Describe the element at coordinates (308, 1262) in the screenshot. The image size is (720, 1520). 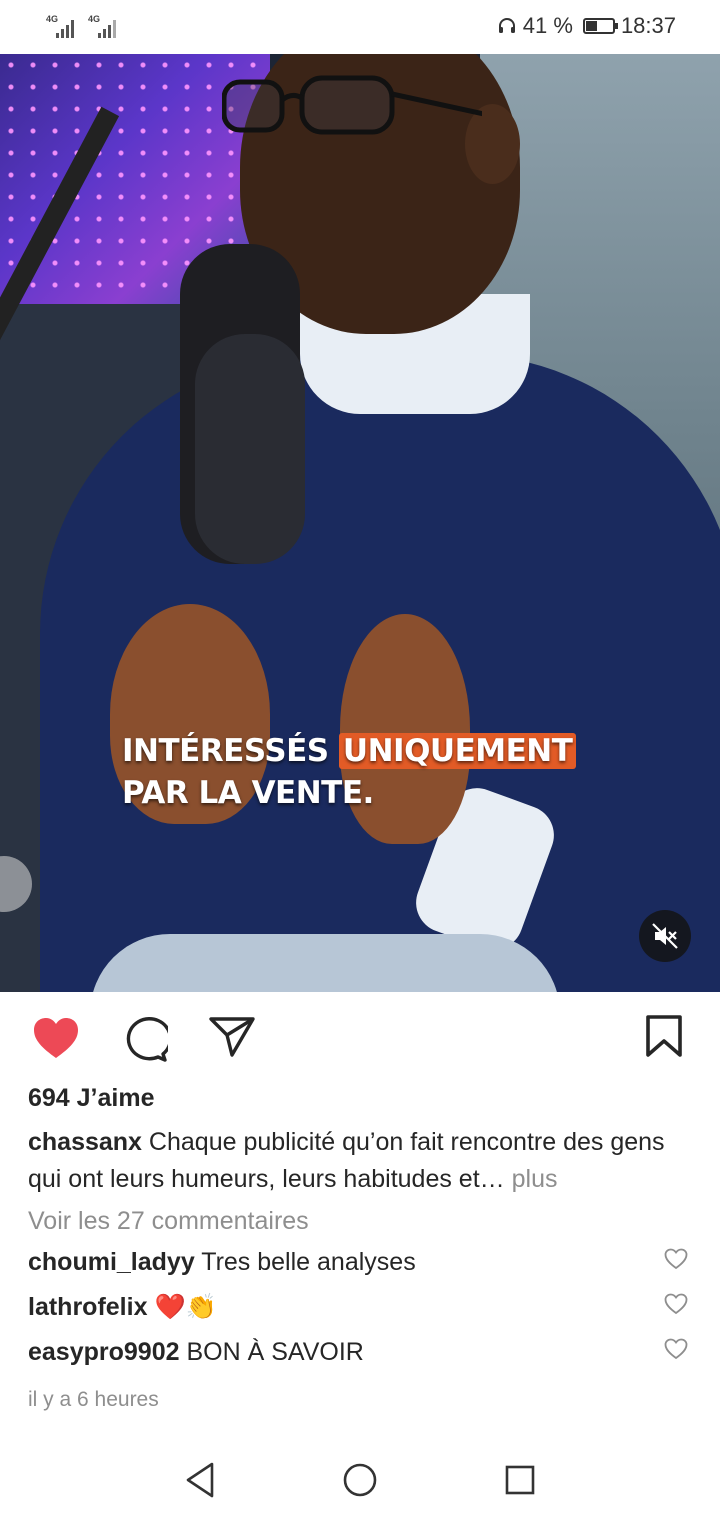
I see `comment-text: Tres belle analyses` at that location.